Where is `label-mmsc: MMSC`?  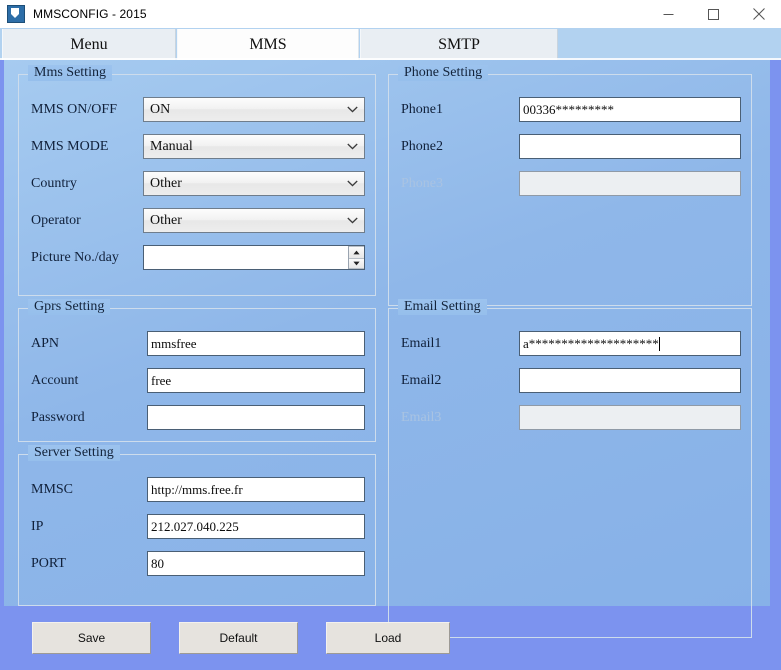 label-mmsc: MMSC is located at coordinates (52, 489).